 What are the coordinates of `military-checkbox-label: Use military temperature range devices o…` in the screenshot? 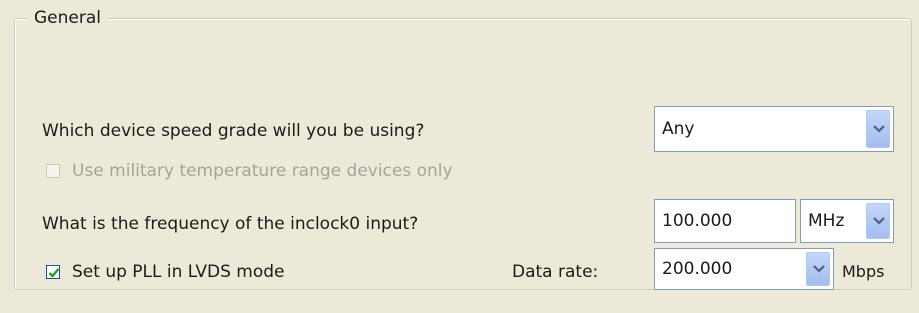 It's located at (262, 171).